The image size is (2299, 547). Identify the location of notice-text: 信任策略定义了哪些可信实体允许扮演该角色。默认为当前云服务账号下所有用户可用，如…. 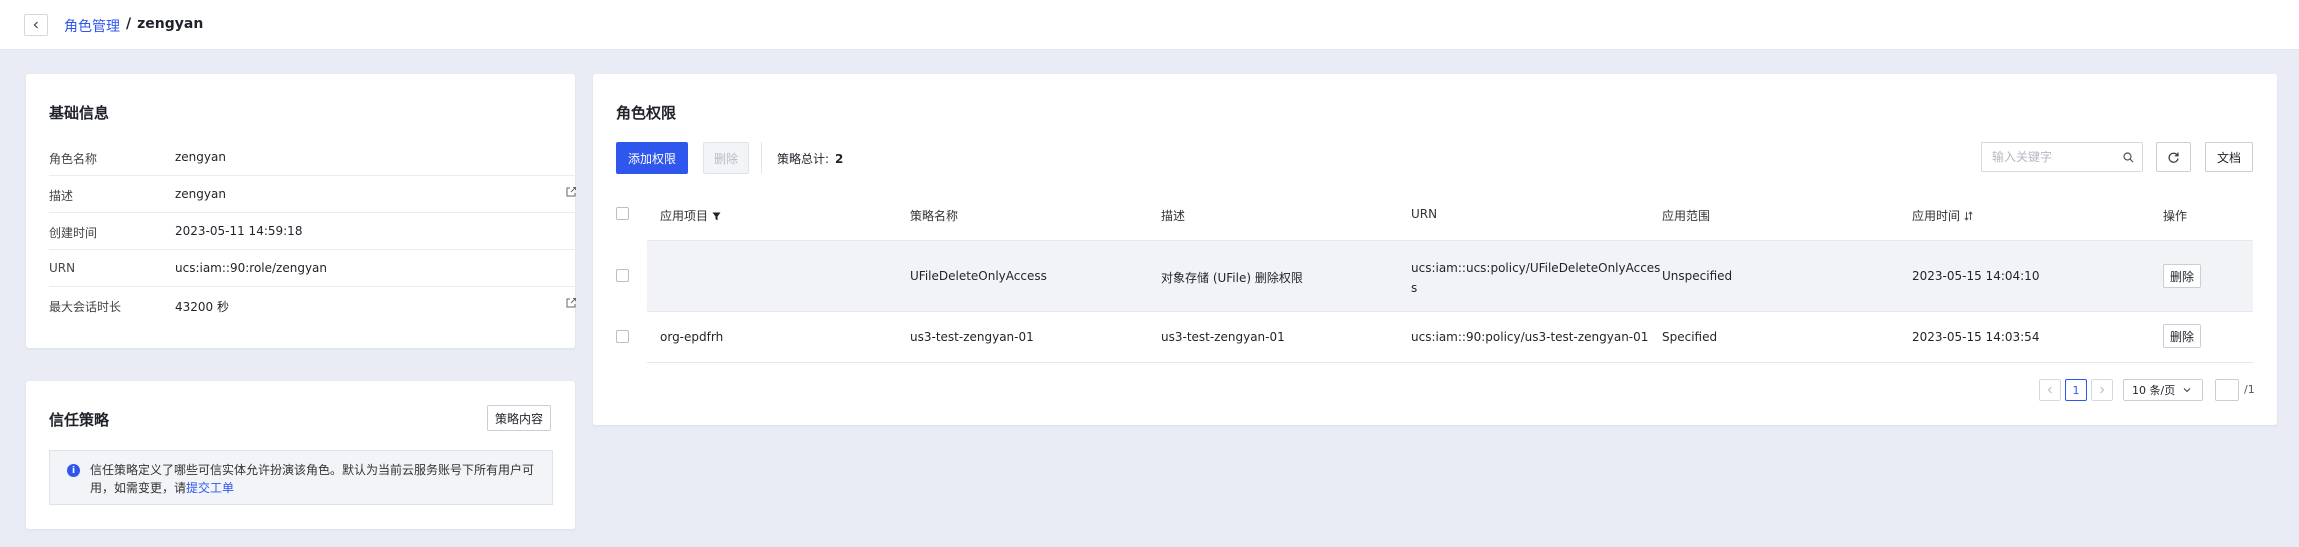
(317, 479).